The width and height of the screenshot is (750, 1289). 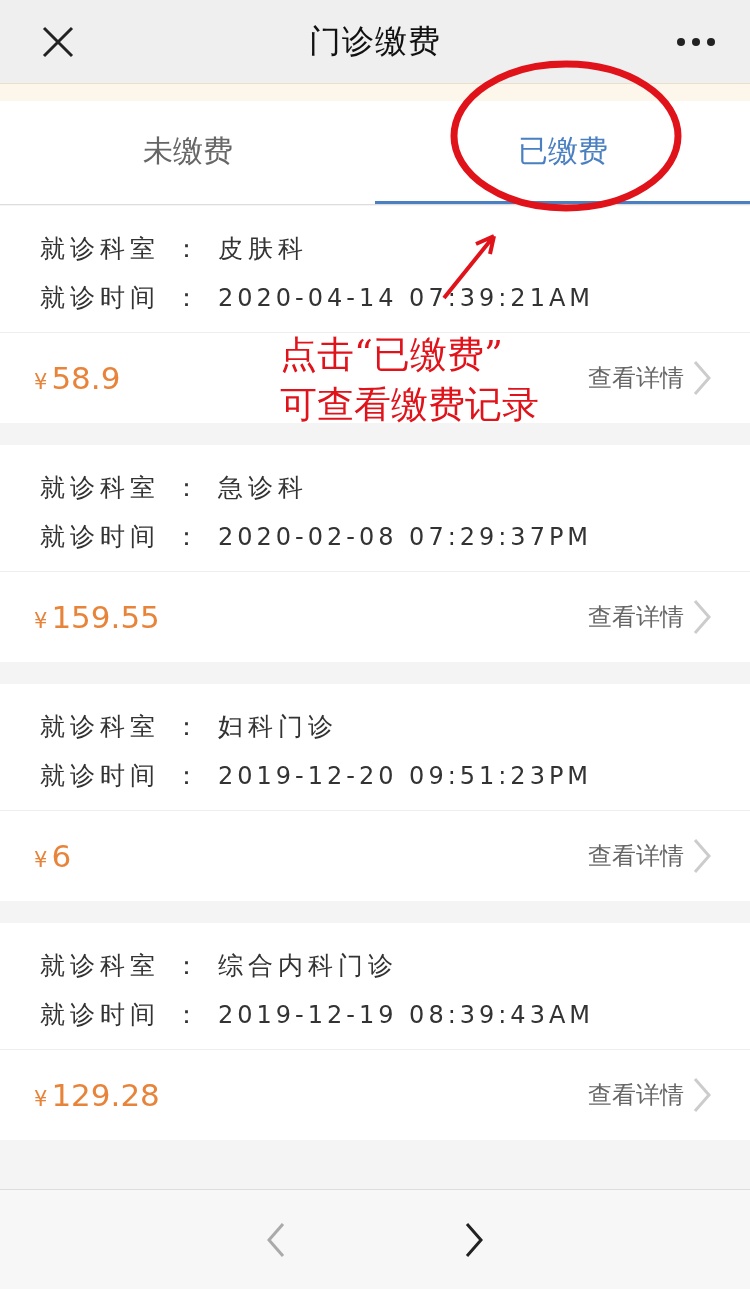 I want to click on department-value: 综合内科门诊, so click(x=308, y=966).